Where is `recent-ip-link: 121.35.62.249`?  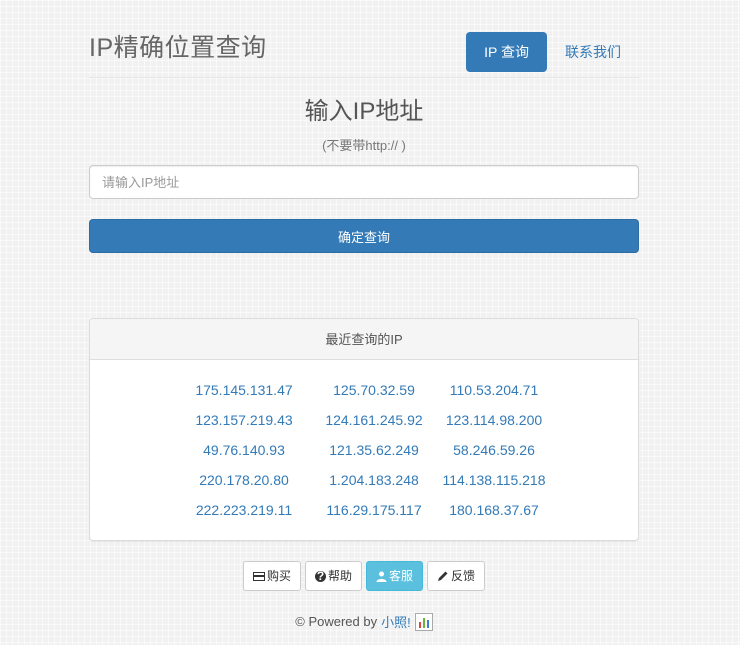
recent-ip-link: 121.35.62.249 is located at coordinates (374, 455).